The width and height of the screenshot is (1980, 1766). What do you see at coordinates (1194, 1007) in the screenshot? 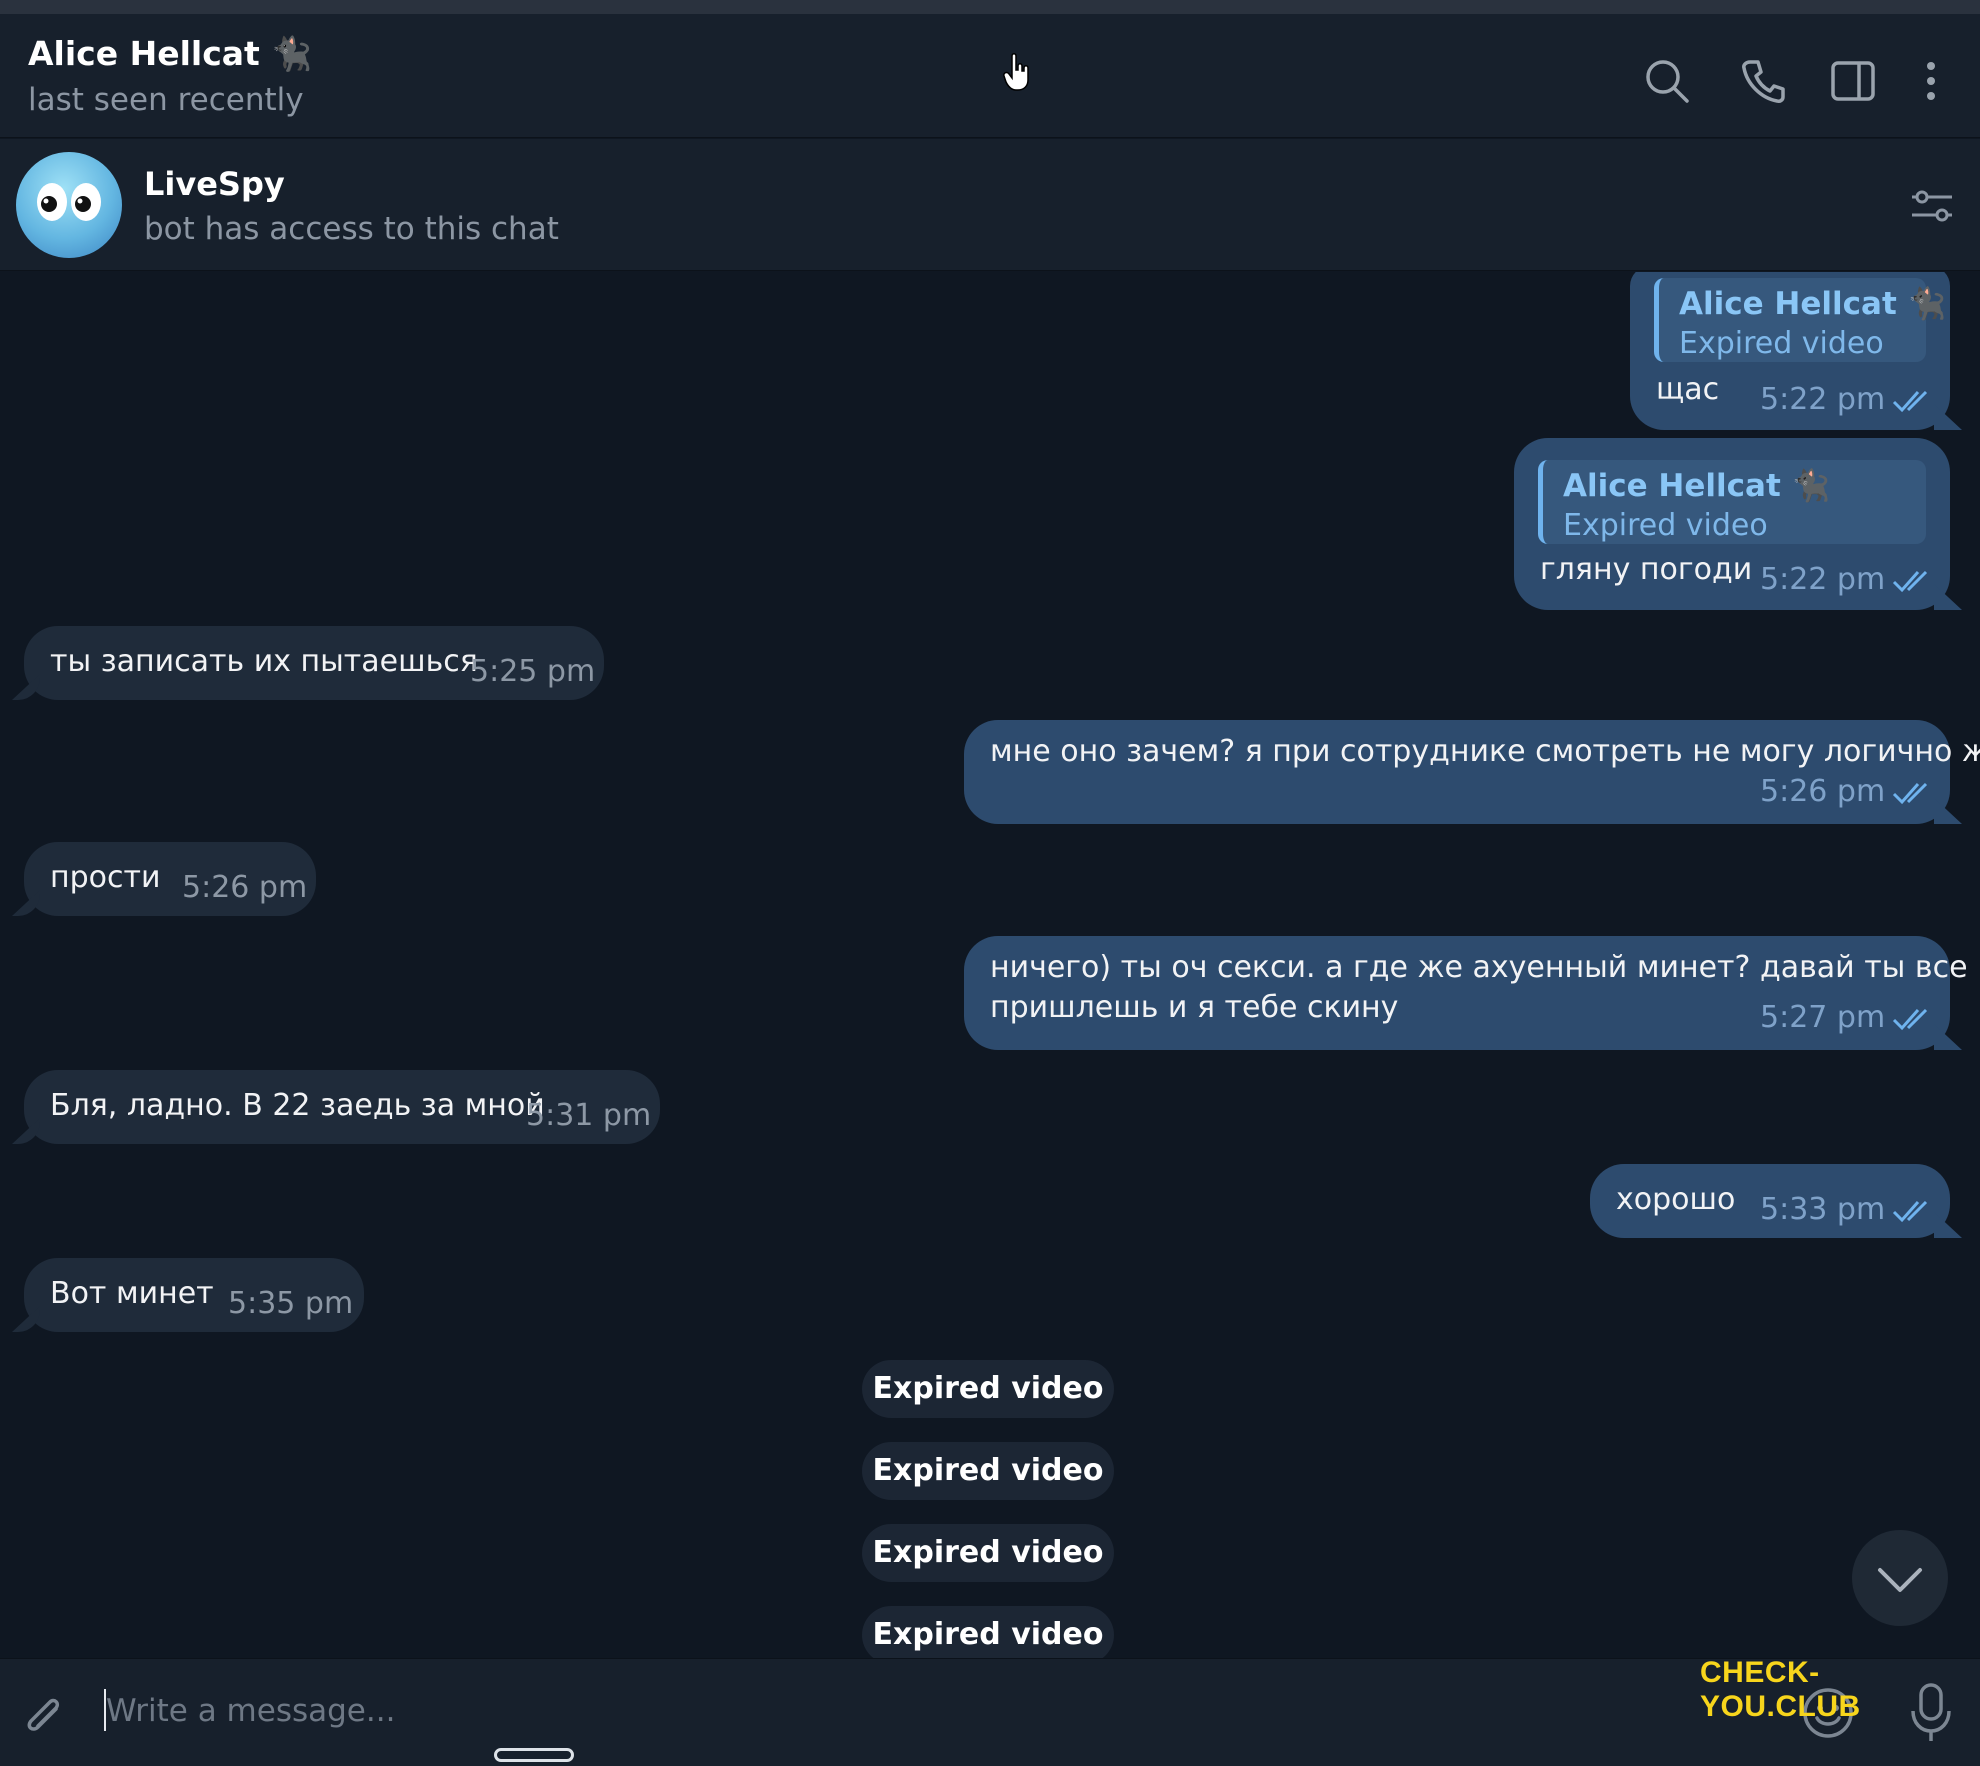
I see `message-text-line-2: пришлешь и я тебе скину` at bounding box center [1194, 1007].